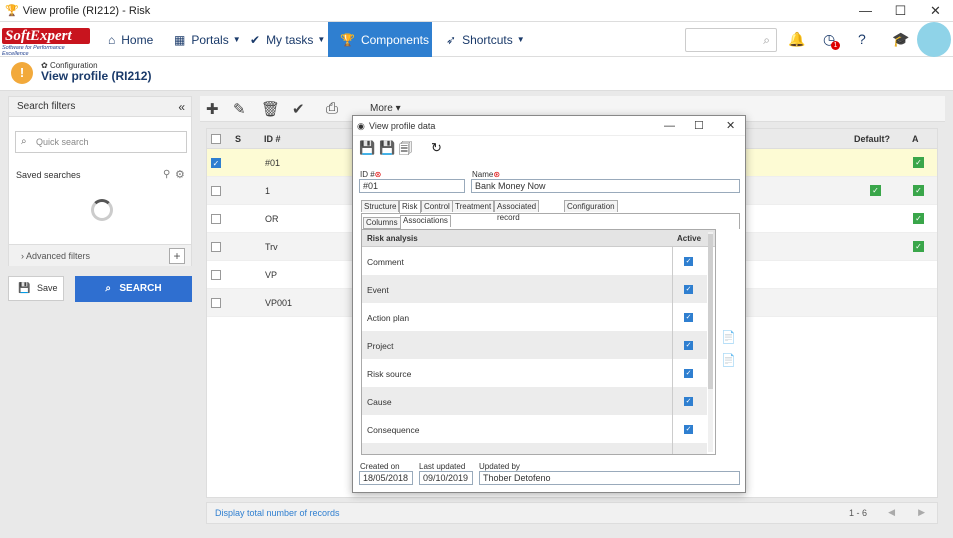 The image size is (953, 538). I want to click on tab-associated-record: Associated record, so click(517, 211).